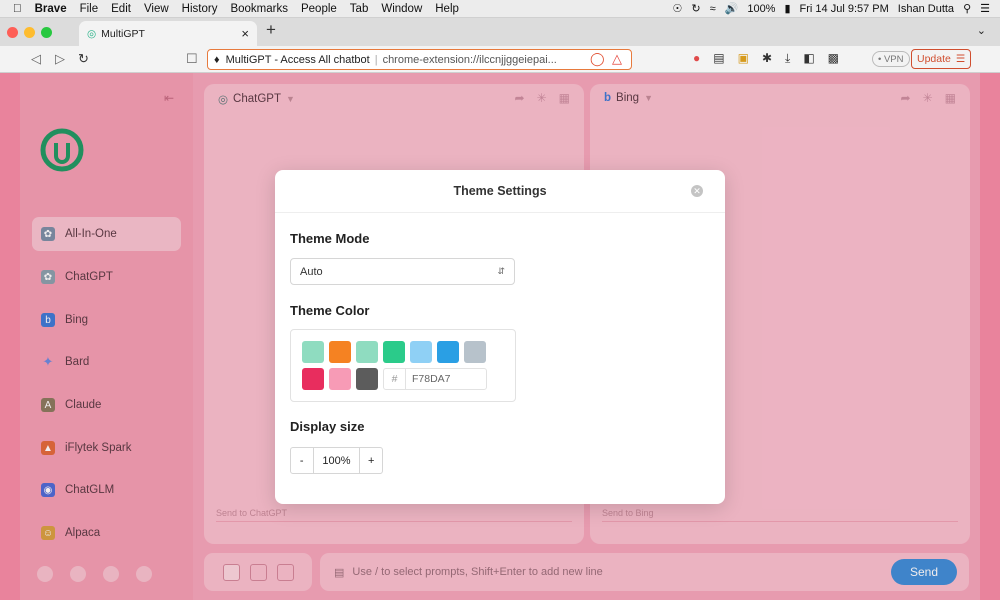  What do you see at coordinates (767, 58) in the screenshot?
I see `extensions-icon: ✱` at bounding box center [767, 58].